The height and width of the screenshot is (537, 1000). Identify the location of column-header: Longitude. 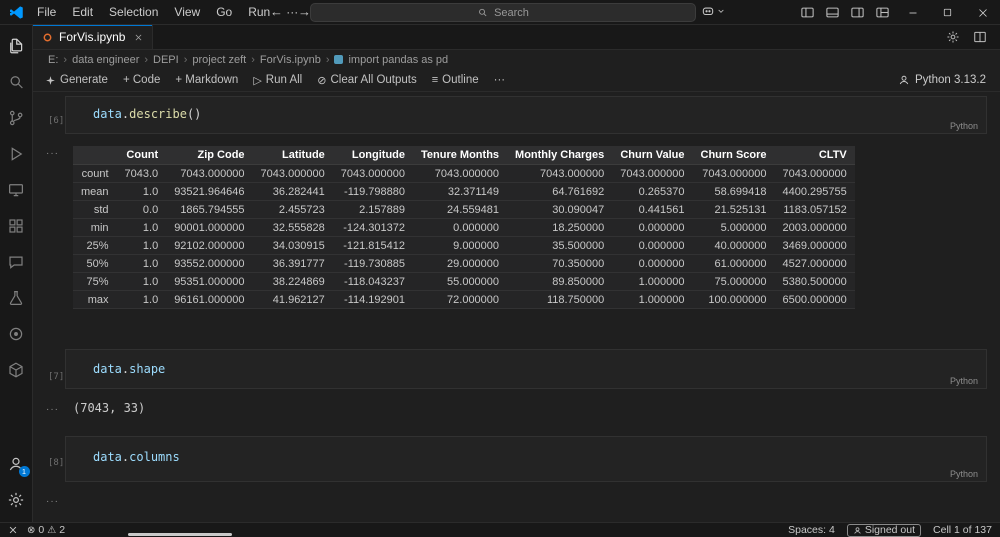
(373, 155).